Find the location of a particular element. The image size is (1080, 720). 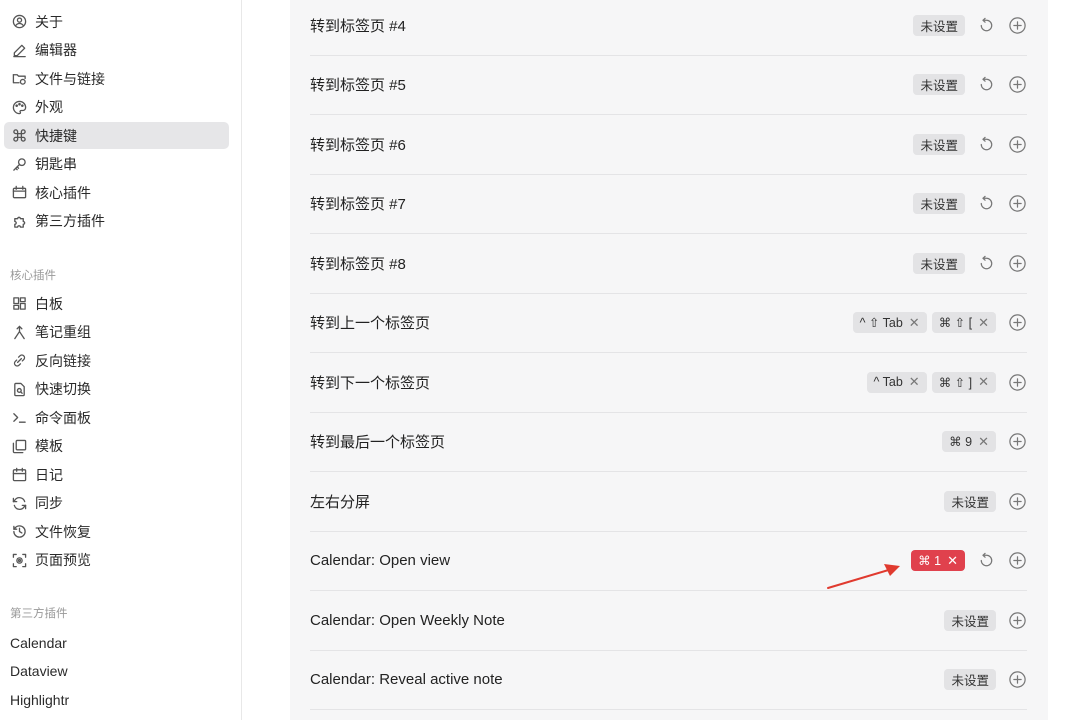

sidebar-item-label: 模板 is located at coordinates (49, 446).